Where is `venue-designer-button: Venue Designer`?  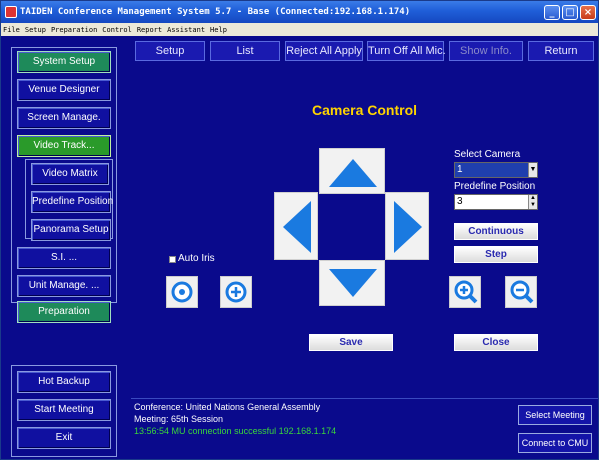 venue-designer-button: Venue Designer is located at coordinates (64, 90).